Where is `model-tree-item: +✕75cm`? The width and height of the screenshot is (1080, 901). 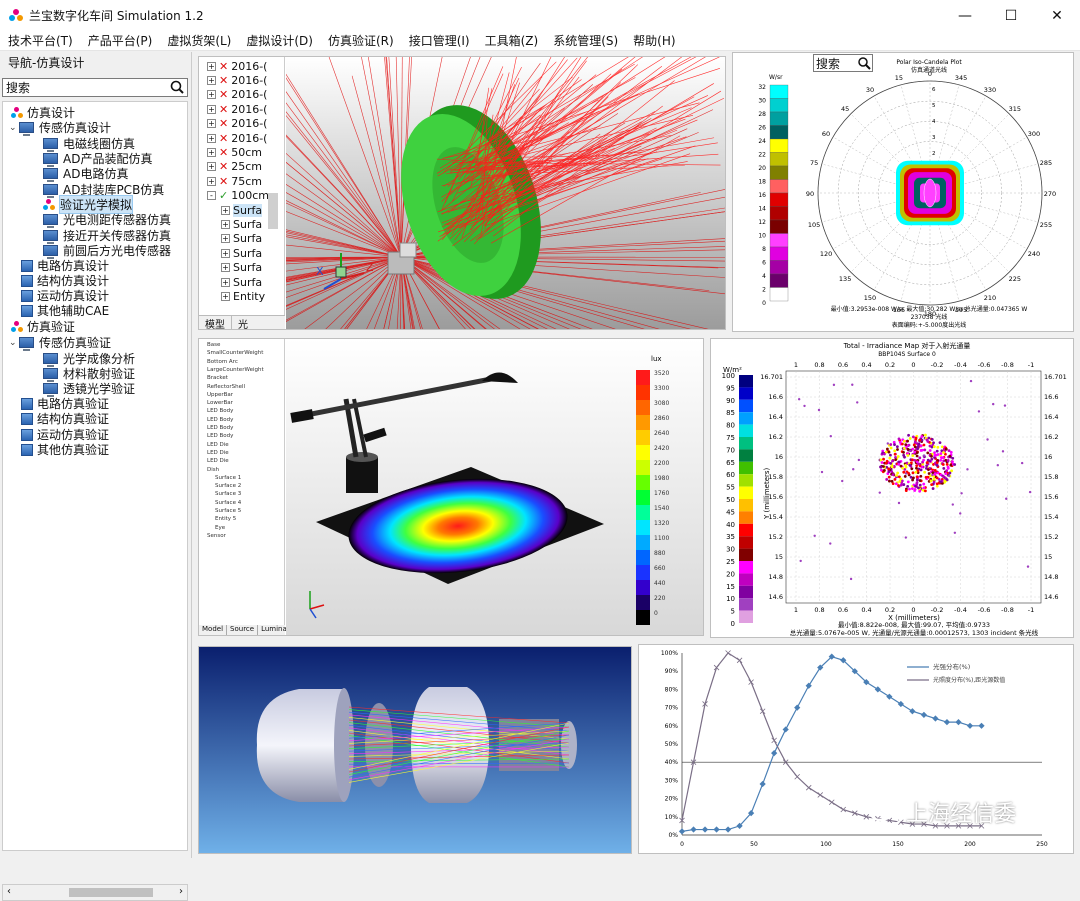
model-tree-item: +✕75cm is located at coordinates (234, 181).